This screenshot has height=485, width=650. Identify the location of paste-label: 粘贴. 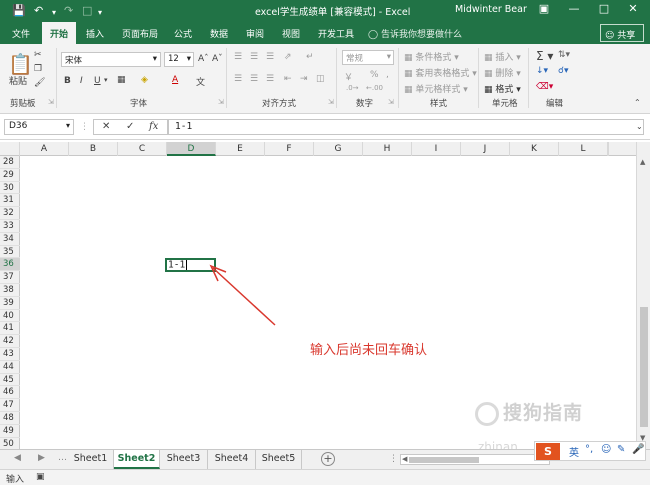
(18, 80).